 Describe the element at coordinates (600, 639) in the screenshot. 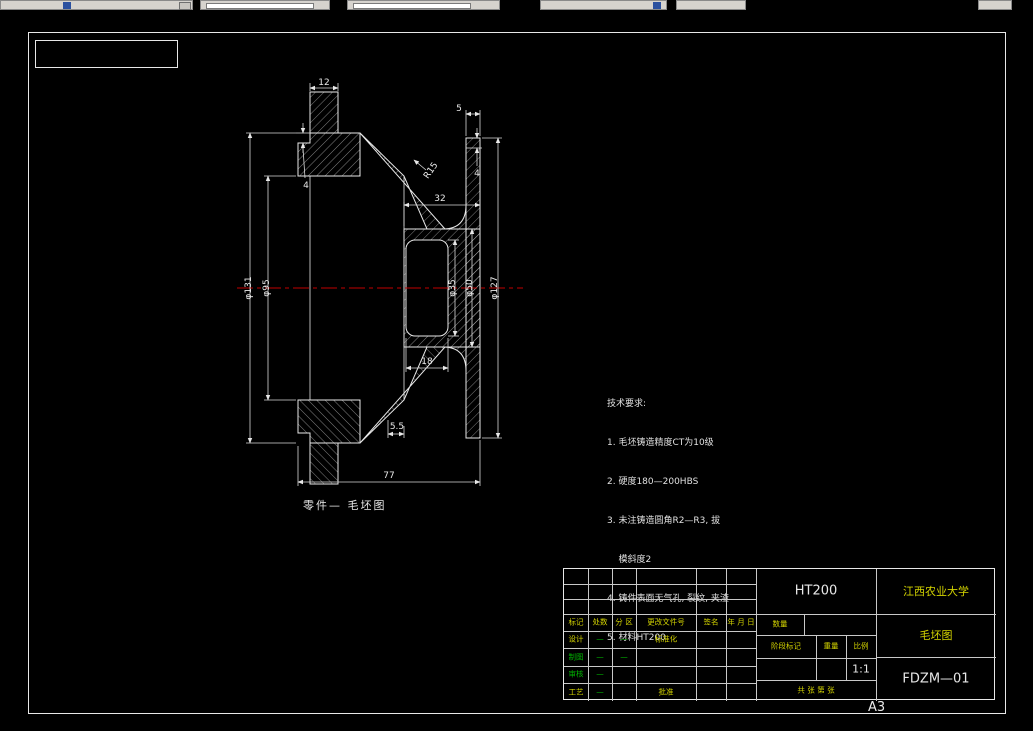

I see `row-design-sig: —` at that location.